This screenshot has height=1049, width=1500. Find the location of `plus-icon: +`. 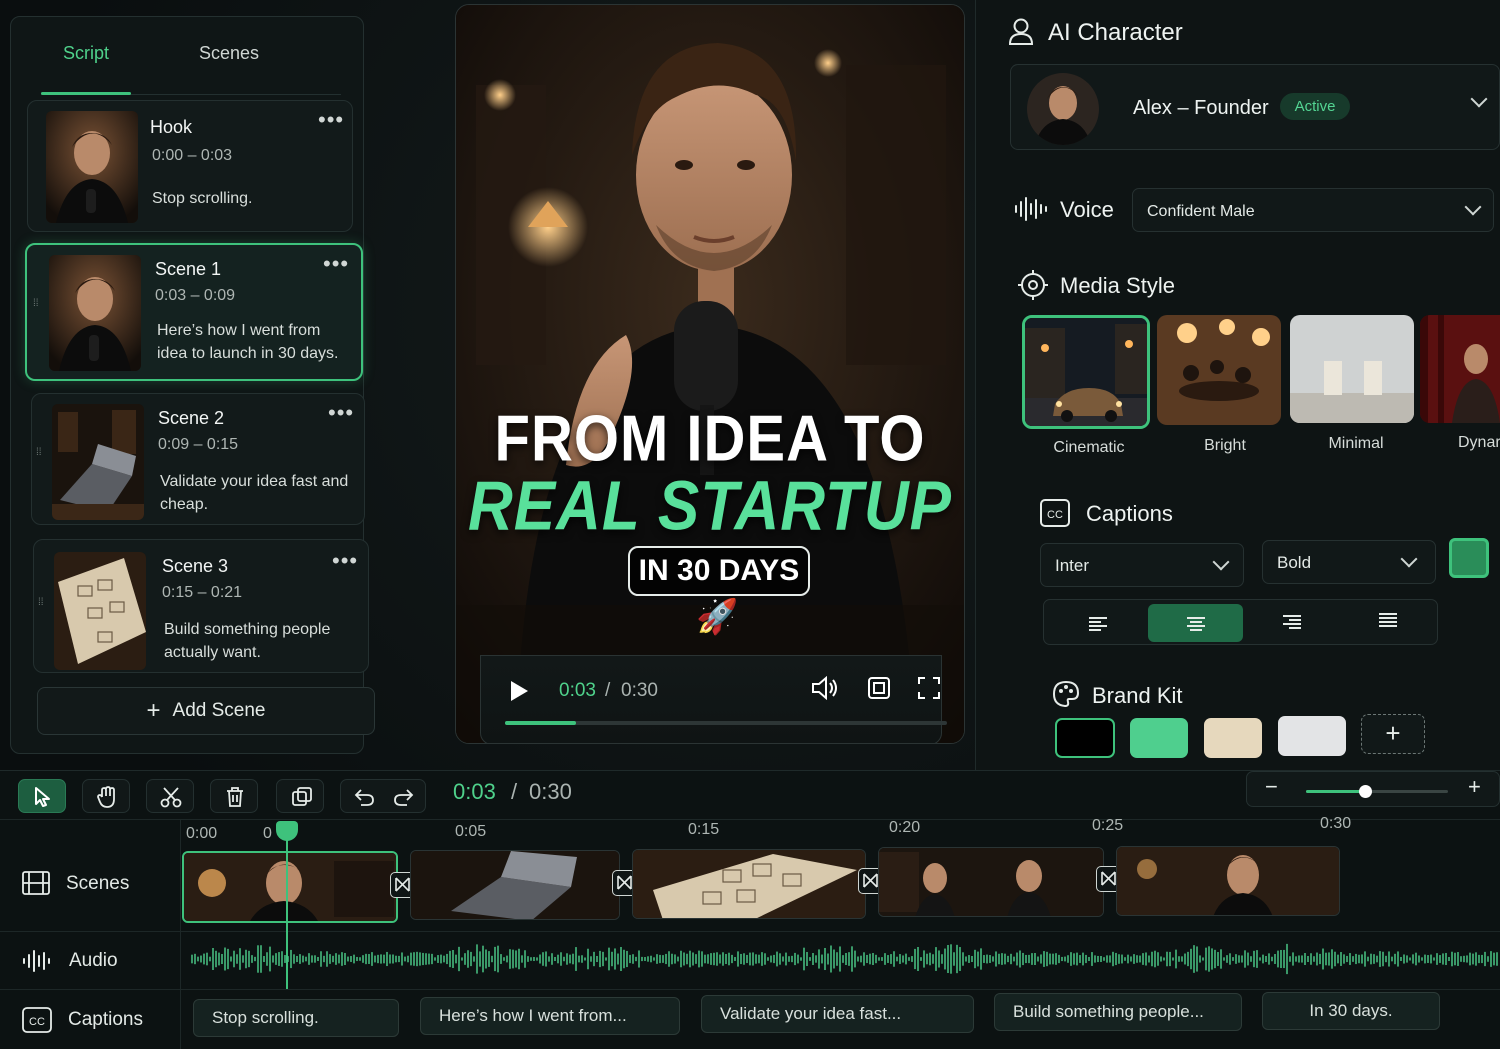

plus-icon: + is located at coordinates (153, 710).